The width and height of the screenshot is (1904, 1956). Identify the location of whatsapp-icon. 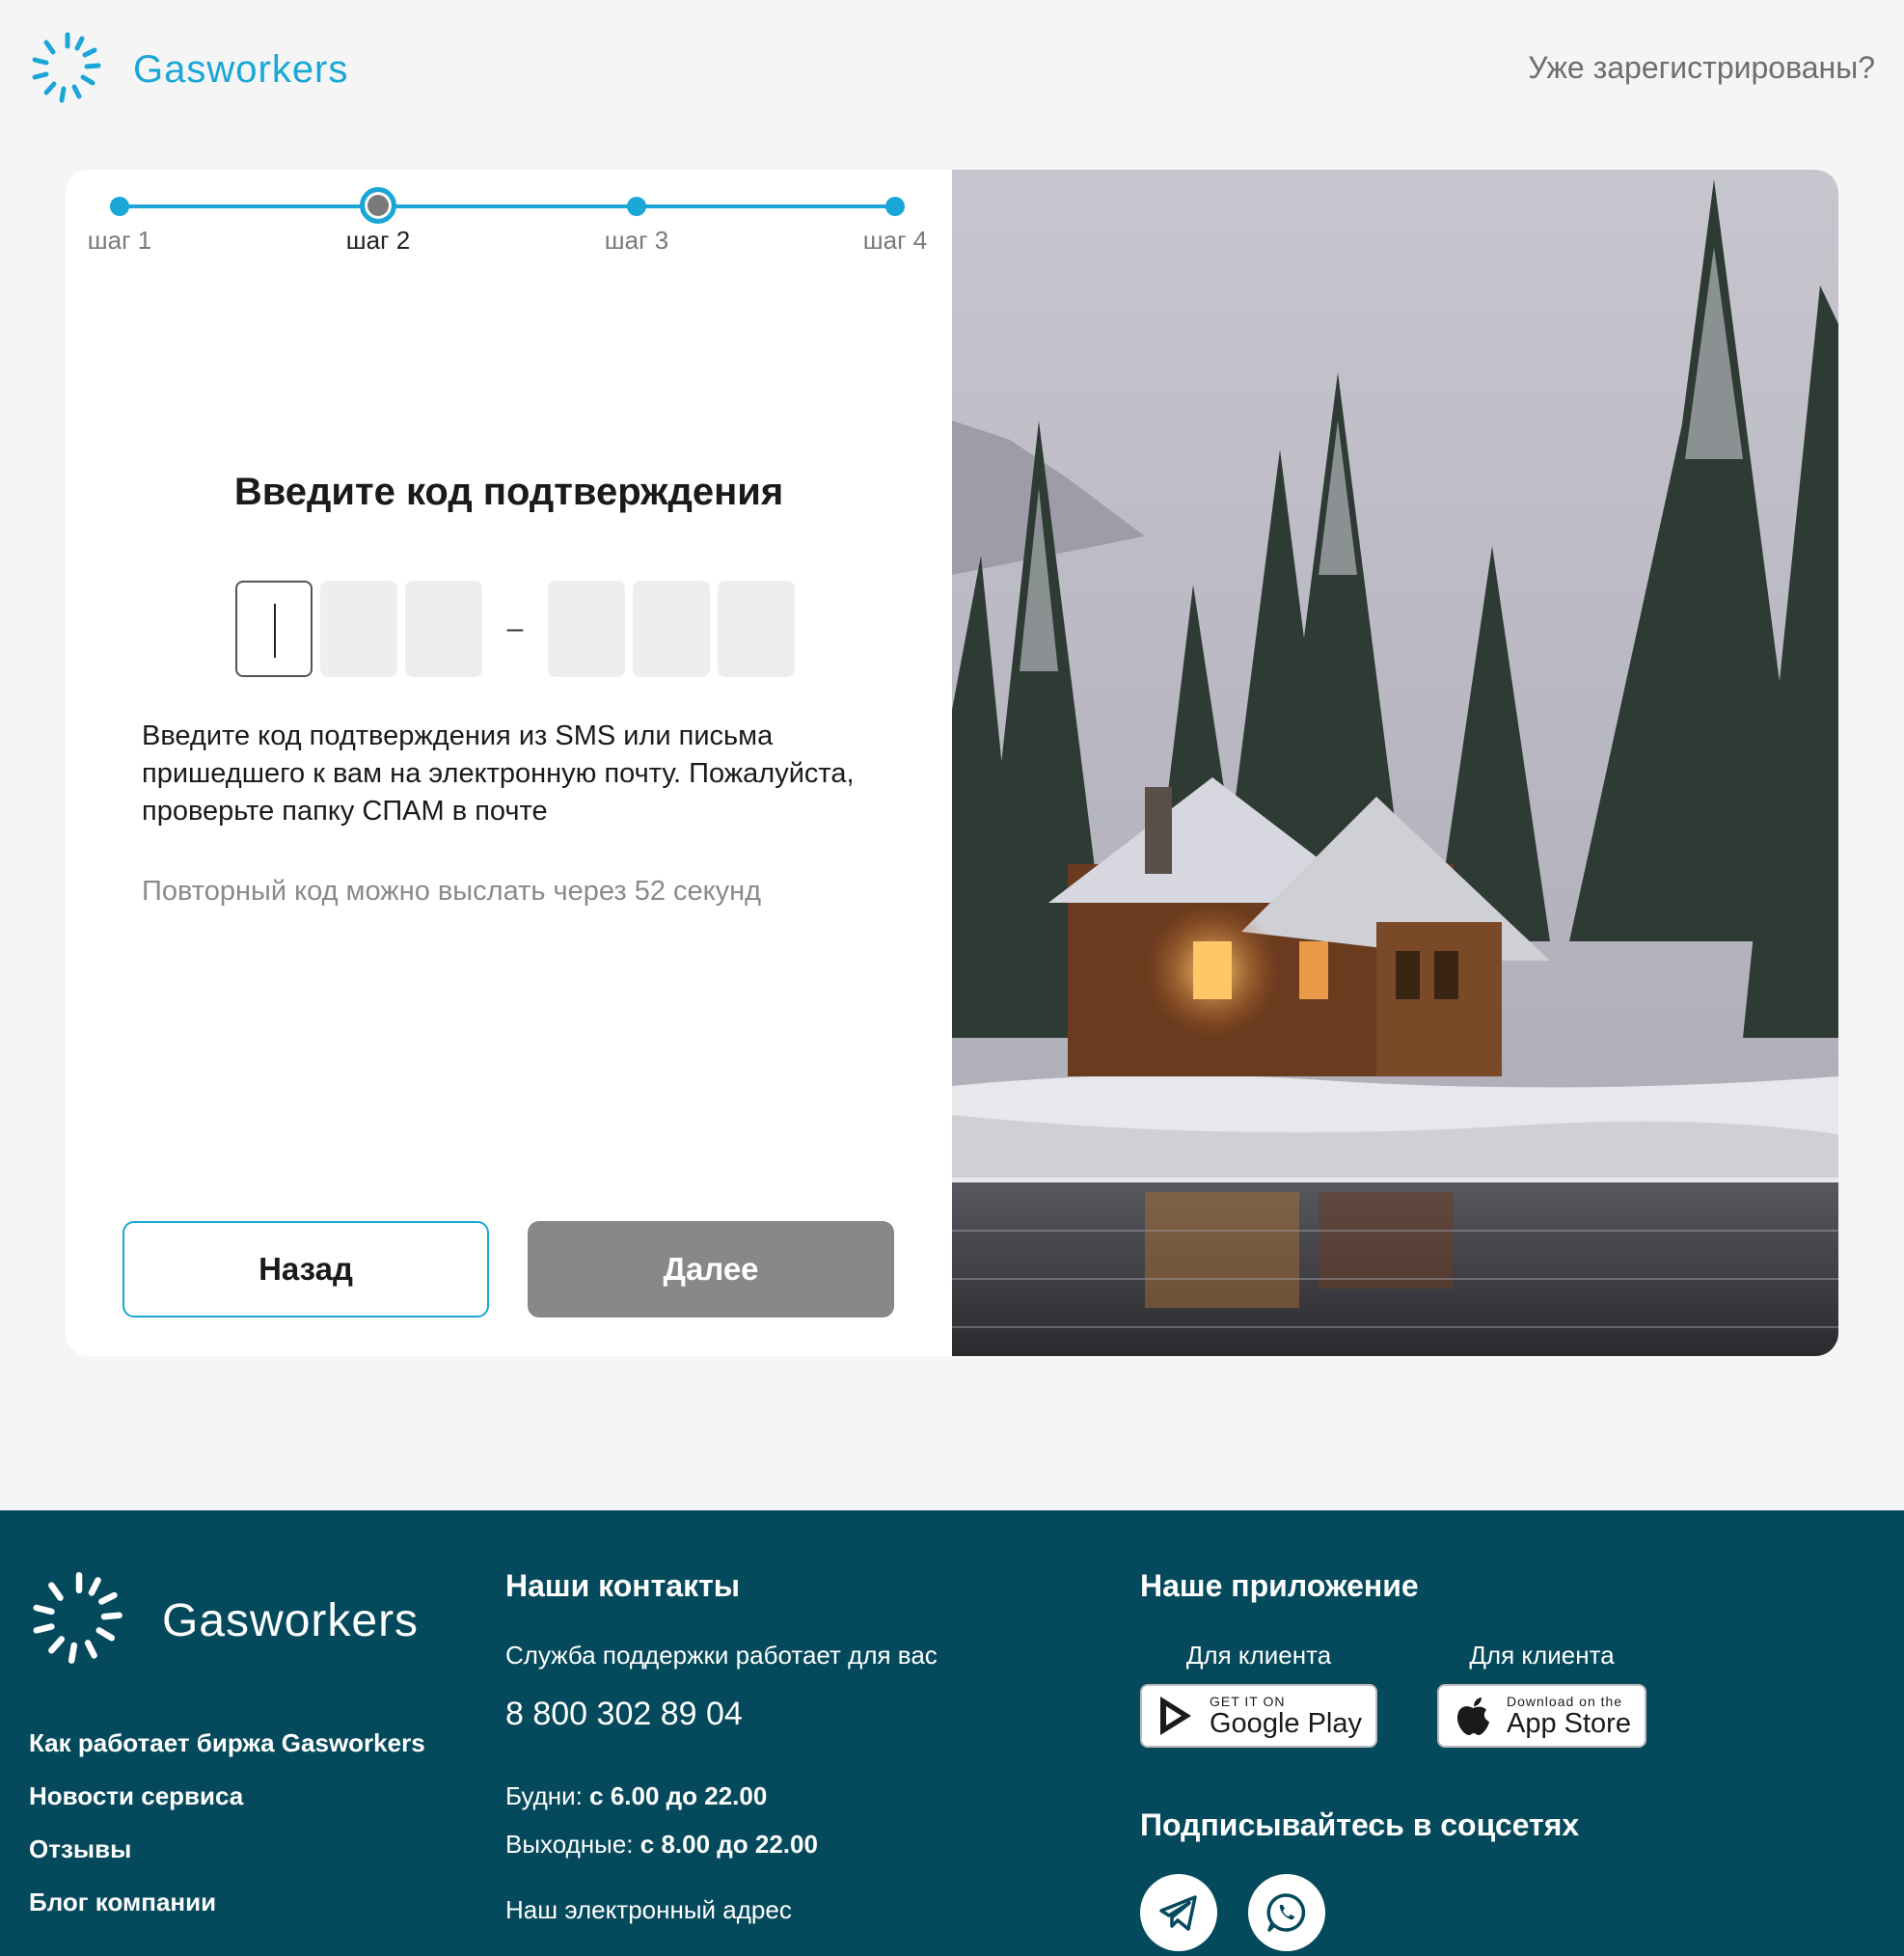
(1286, 1912).